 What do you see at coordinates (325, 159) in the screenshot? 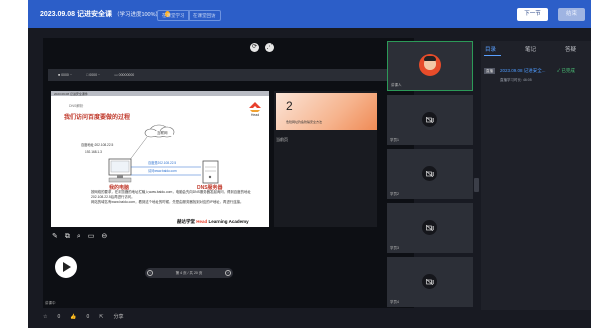
I see `slide-thumbnail-panel: 2 危险网址钓鱼防骗安全方法 当前页` at bounding box center [325, 159].